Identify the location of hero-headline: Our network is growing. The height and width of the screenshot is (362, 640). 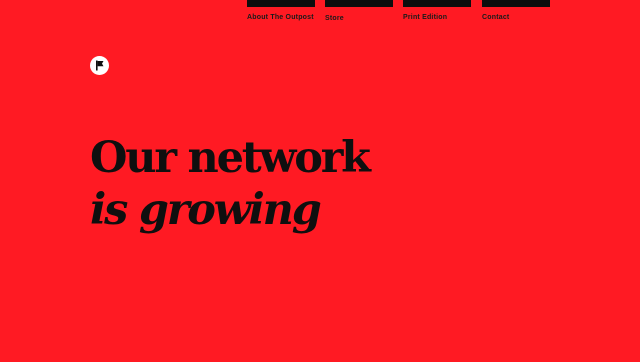
(230, 184).